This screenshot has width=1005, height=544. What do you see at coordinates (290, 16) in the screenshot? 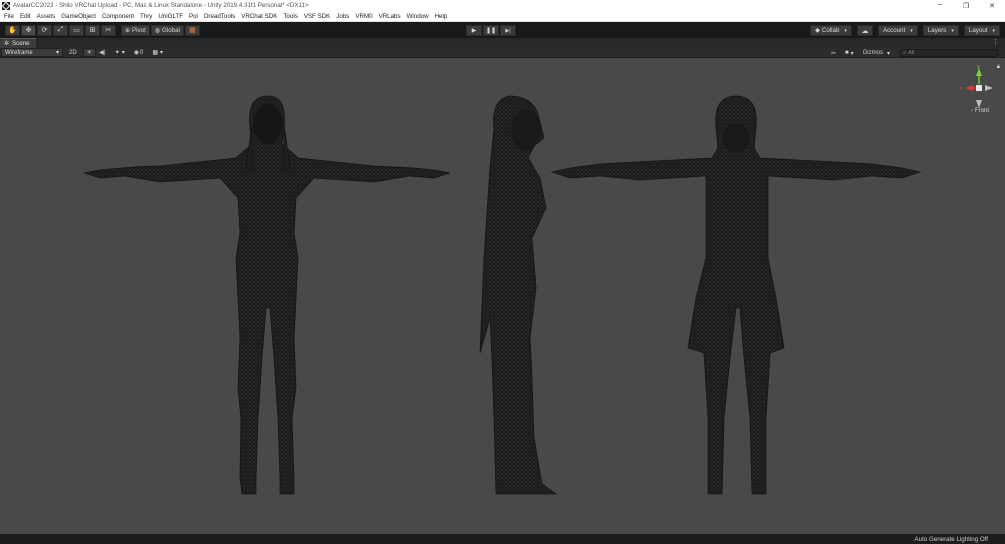
I see `menu-tools: Tools` at bounding box center [290, 16].